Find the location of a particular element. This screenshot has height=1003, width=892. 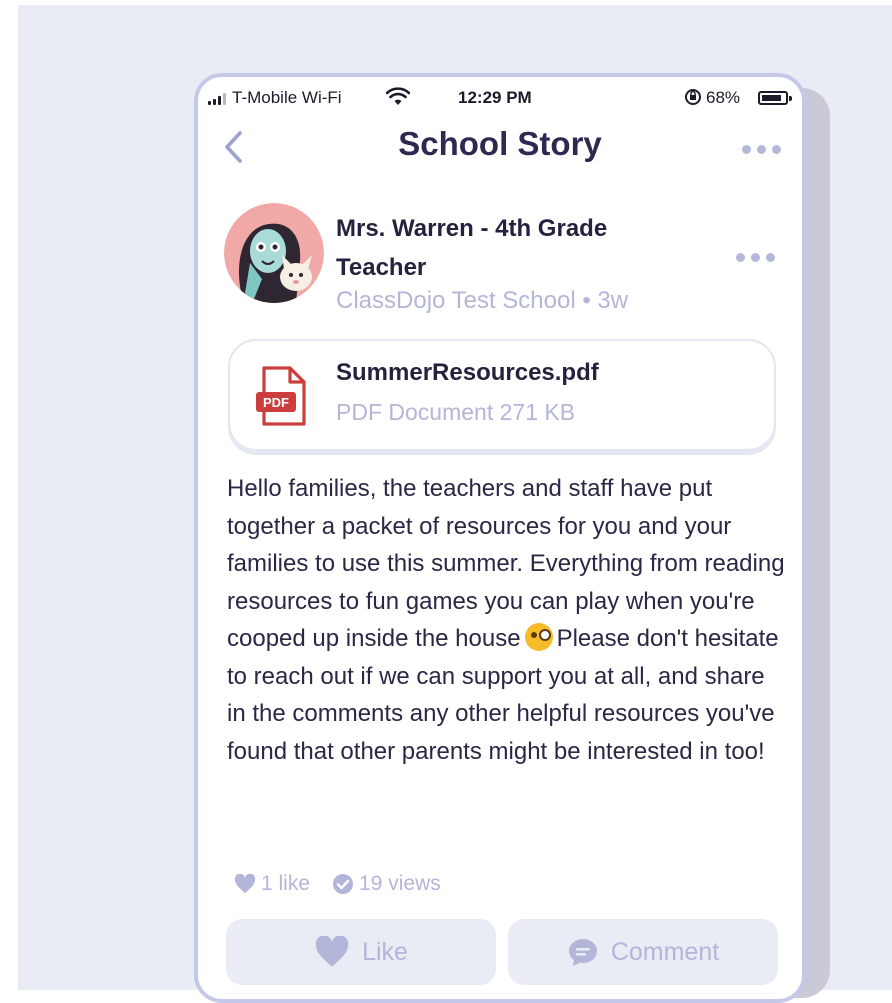

likes-stat: 1 like is located at coordinates (272, 884).